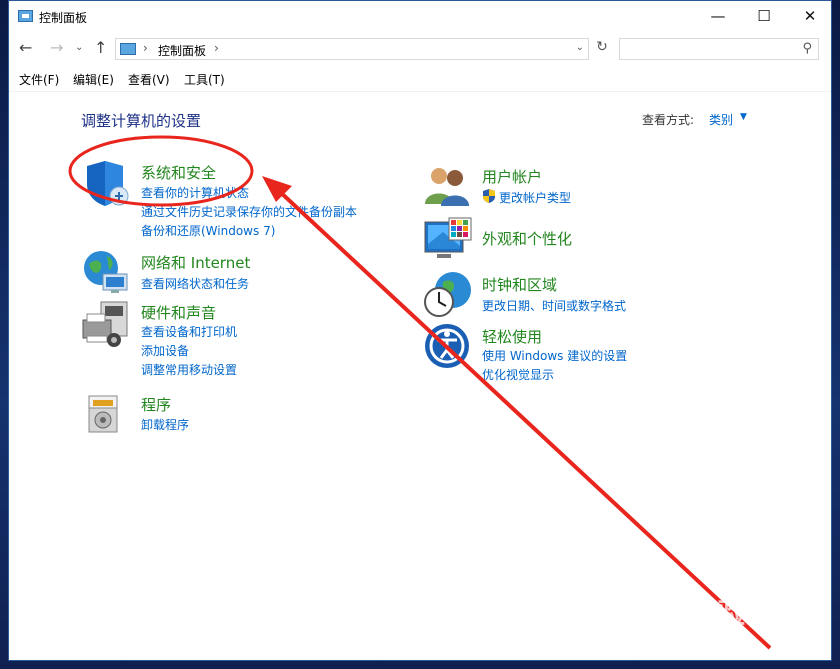  Describe the element at coordinates (141, 121) in the screenshot. I see `page-title: 调整计算机的设置` at that location.